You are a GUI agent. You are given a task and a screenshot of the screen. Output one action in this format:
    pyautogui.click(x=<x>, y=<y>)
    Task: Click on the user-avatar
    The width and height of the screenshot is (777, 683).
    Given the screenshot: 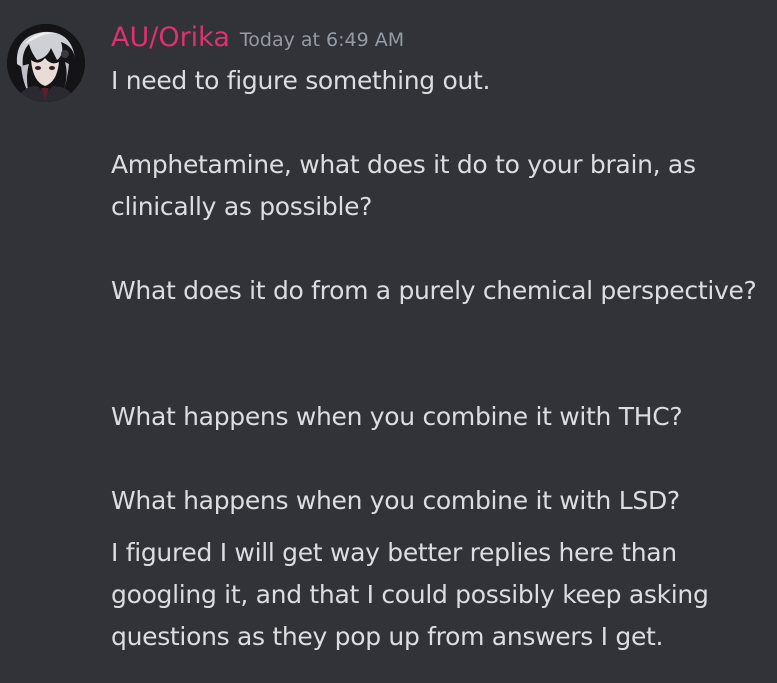 What is the action you would take?
    pyautogui.click(x=46, y=63)
    